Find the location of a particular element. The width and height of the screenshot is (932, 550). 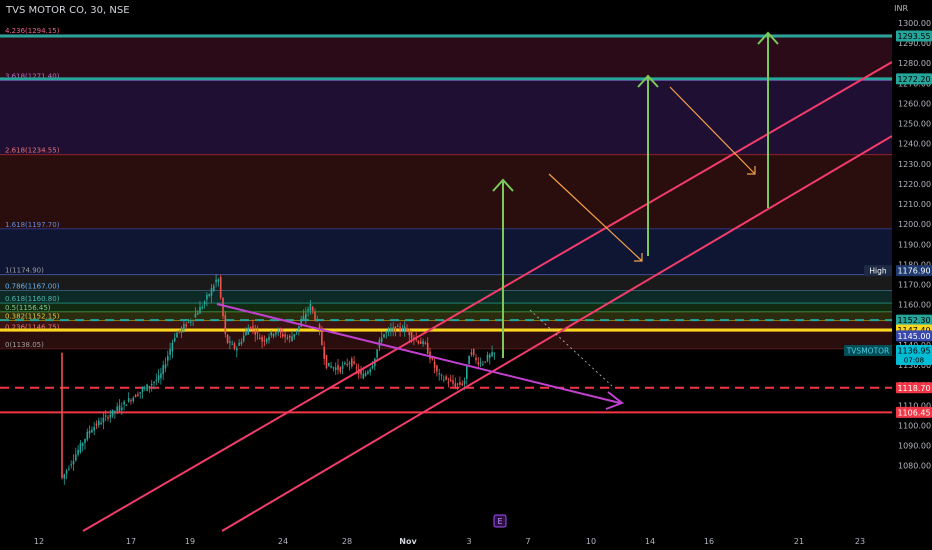

fib-level-label: 4.236(1294.15) is located at coordinates (32, 31).